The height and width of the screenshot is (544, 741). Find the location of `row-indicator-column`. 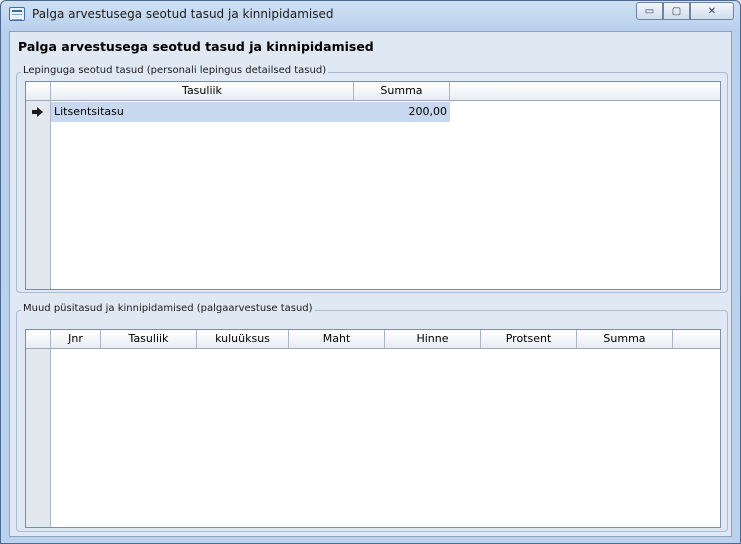

row-indicator-column is located at coordinates (38, 428).